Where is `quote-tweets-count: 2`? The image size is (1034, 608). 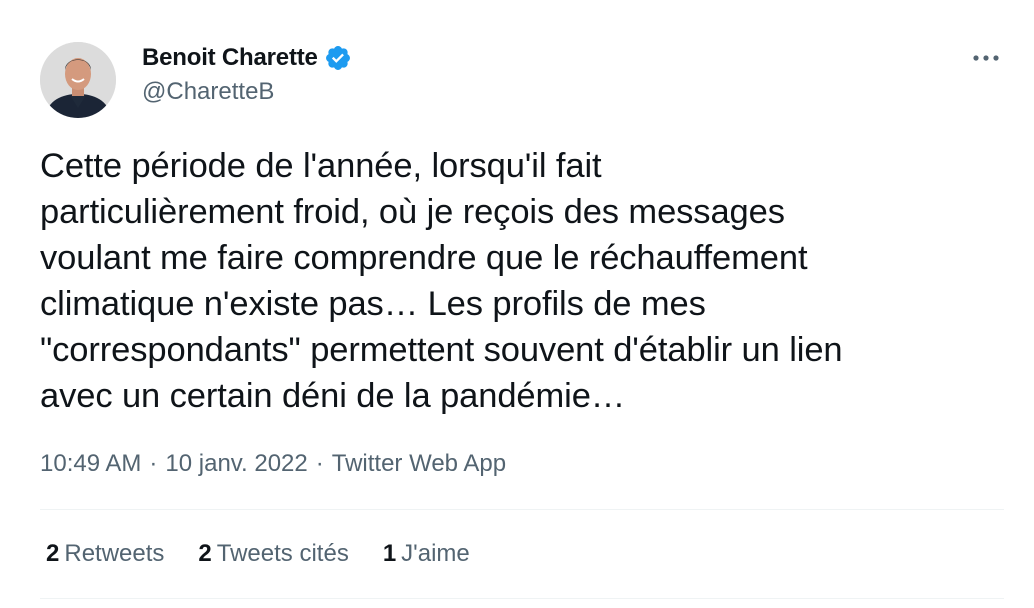
quote-tweets-count: 2 is located at coordinates (205, 553).